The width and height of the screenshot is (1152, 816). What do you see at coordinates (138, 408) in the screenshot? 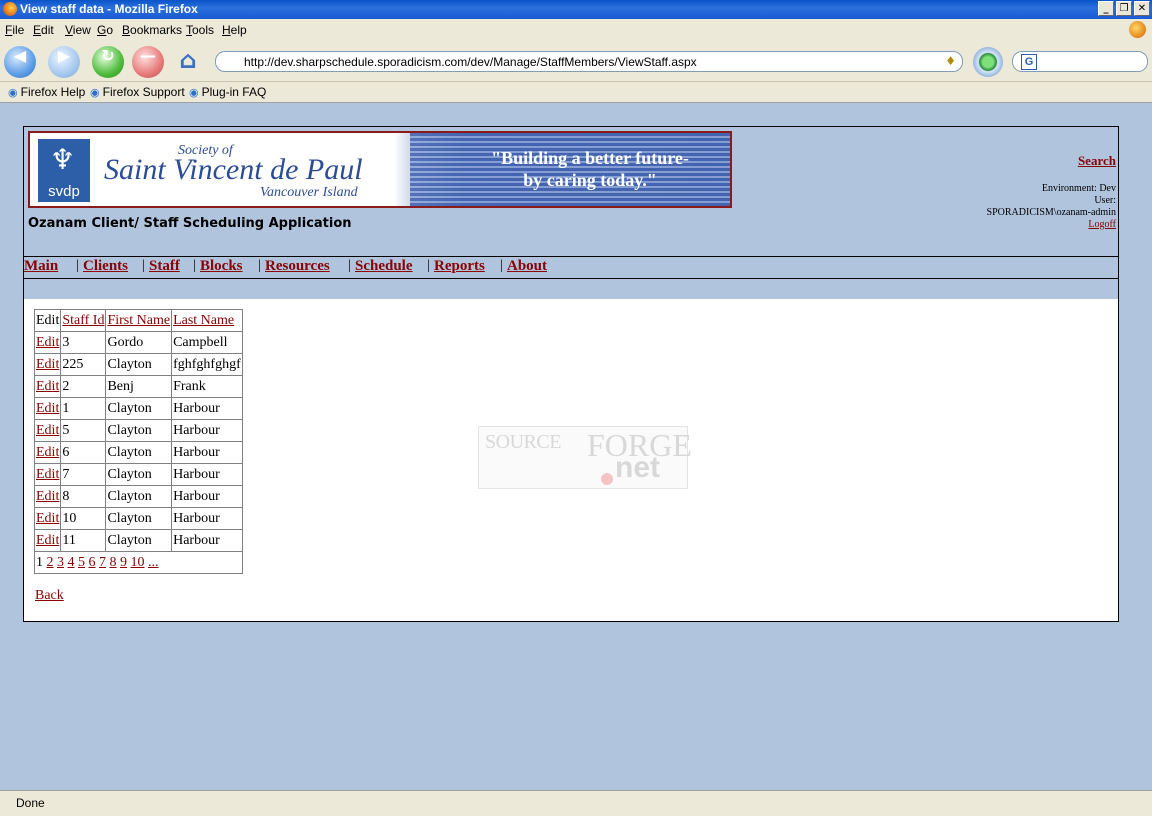
I see `table-row: Edit 1 Clayton Harbour` at bounding box center [138, 408].